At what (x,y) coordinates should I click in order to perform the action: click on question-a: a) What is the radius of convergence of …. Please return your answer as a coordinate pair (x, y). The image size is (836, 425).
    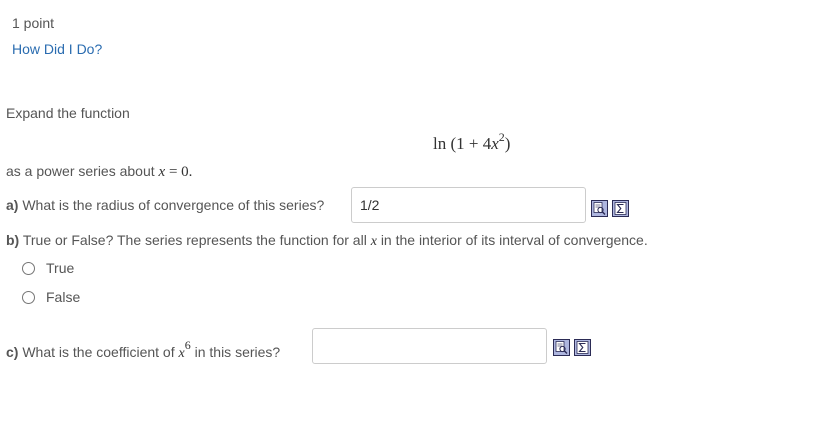
    Looking at the image, I should click on (165, 205).